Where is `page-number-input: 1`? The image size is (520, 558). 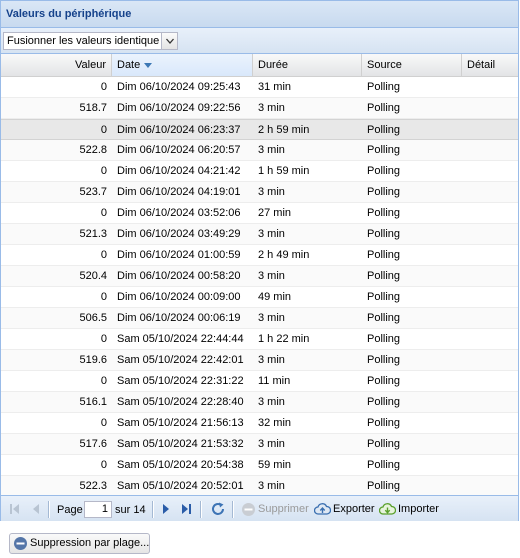 page-number-input: 1 is located at coordinates (98, 509).